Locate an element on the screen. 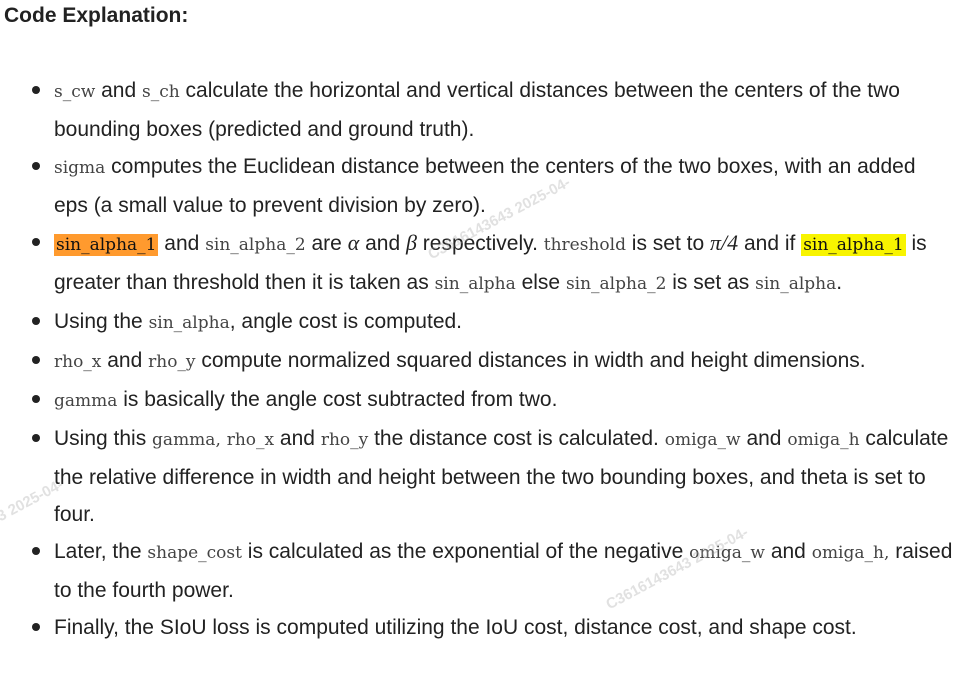 This screenshot has width=961, height=673. code-s-cw: s_cw is located at coordinates (75, 92).